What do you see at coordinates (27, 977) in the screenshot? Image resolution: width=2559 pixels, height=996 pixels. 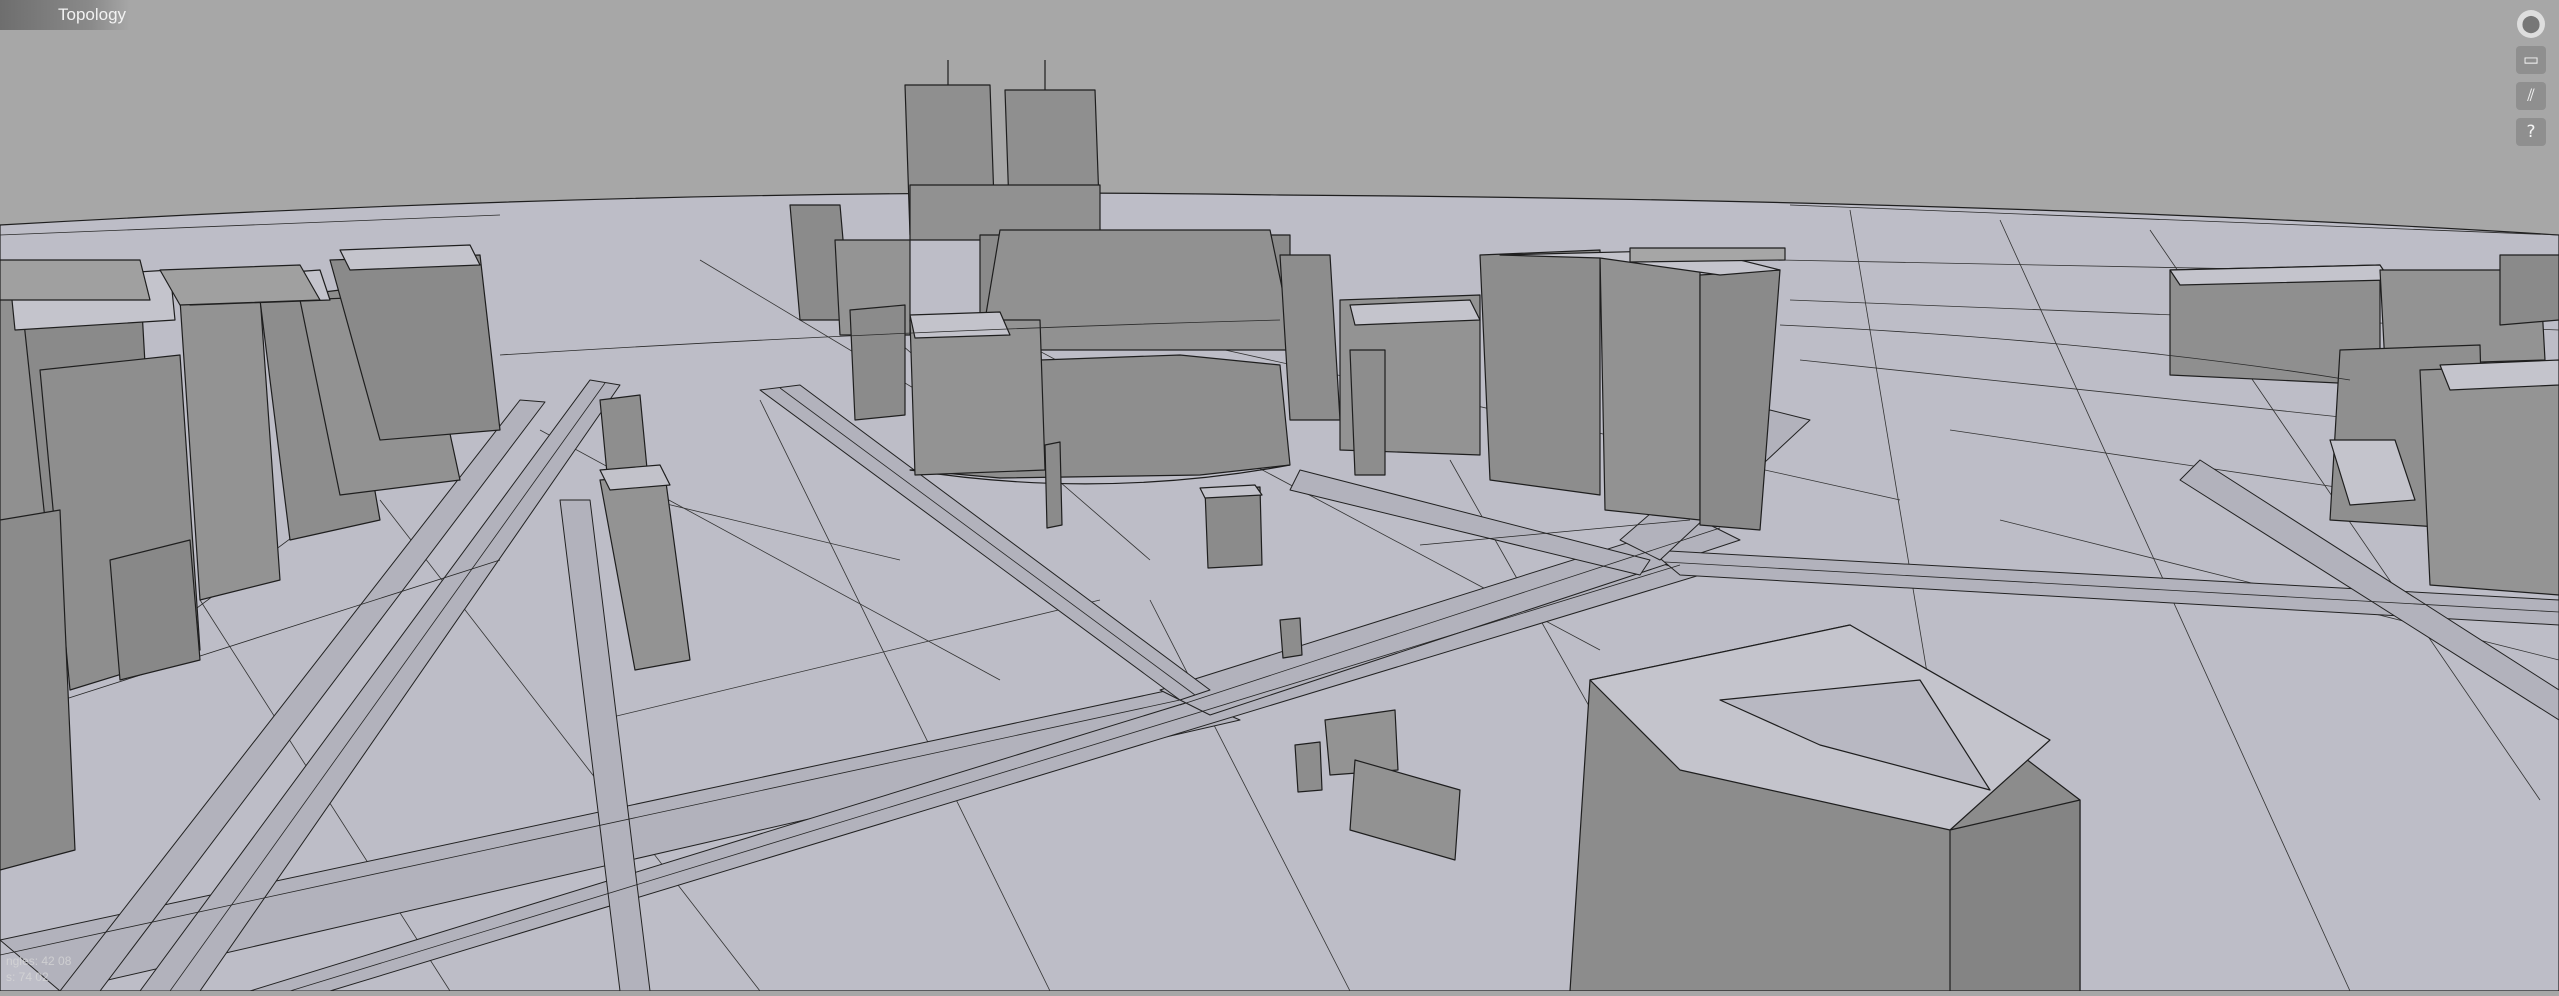 I see `vertex-count: s: 74 02` at bounding box center [27, 977].